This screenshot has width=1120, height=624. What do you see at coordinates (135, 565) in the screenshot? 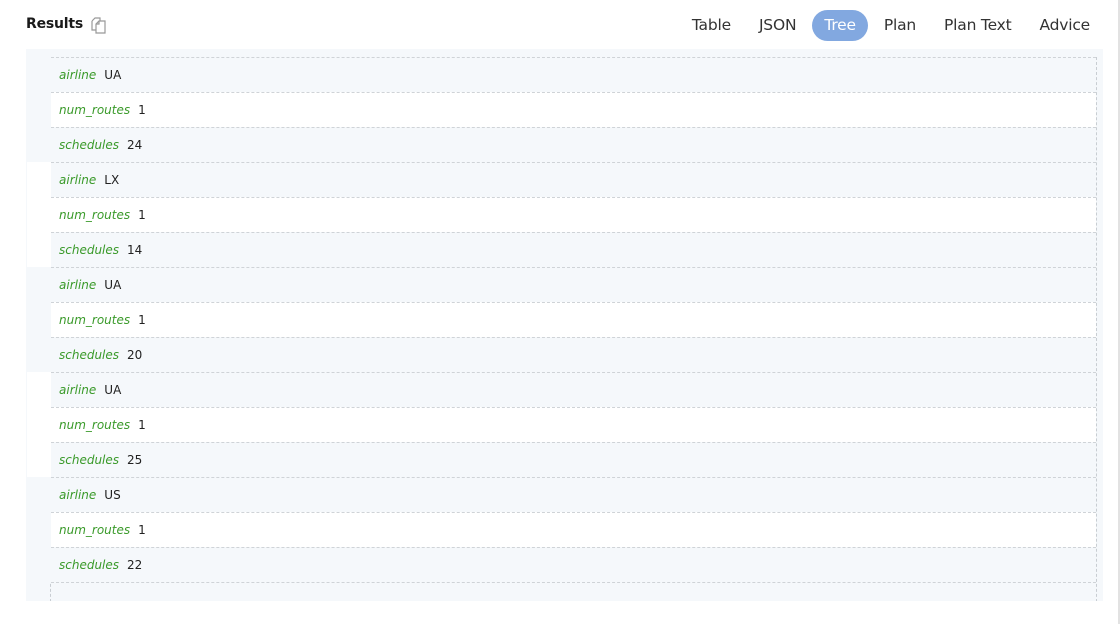
I see `field-value: 22` at bounding box center [135, 565].